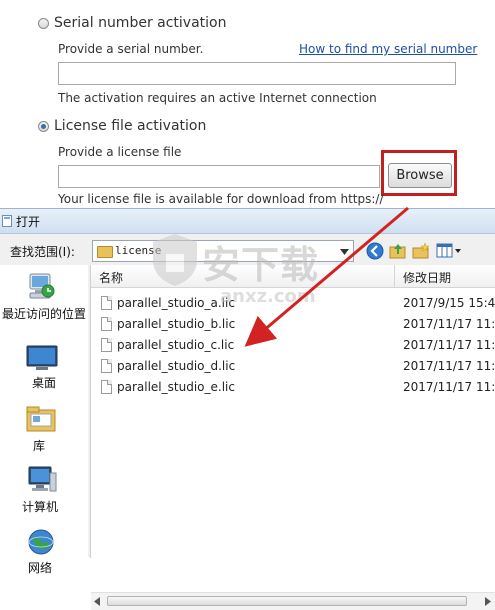 This screenshot has width=495, height=610. What do you see at coordinates (41, 542) in the screenshot?
I see `network-icon` at bounding box center [41, 542].